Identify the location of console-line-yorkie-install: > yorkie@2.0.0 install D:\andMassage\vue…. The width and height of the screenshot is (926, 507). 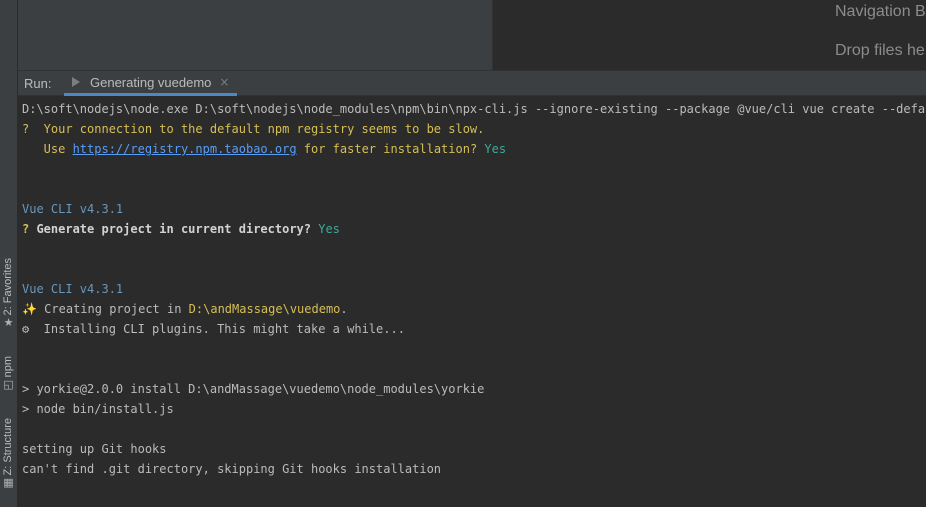
(253, 389).